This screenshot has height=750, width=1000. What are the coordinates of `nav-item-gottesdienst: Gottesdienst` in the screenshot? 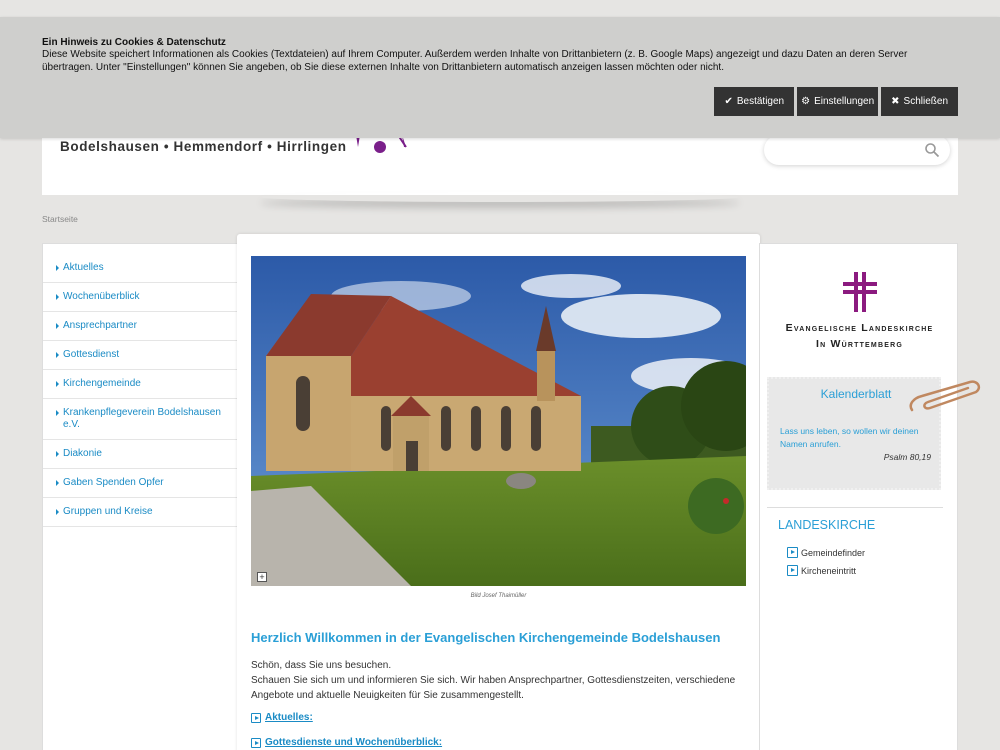 It's located at (140, 355).